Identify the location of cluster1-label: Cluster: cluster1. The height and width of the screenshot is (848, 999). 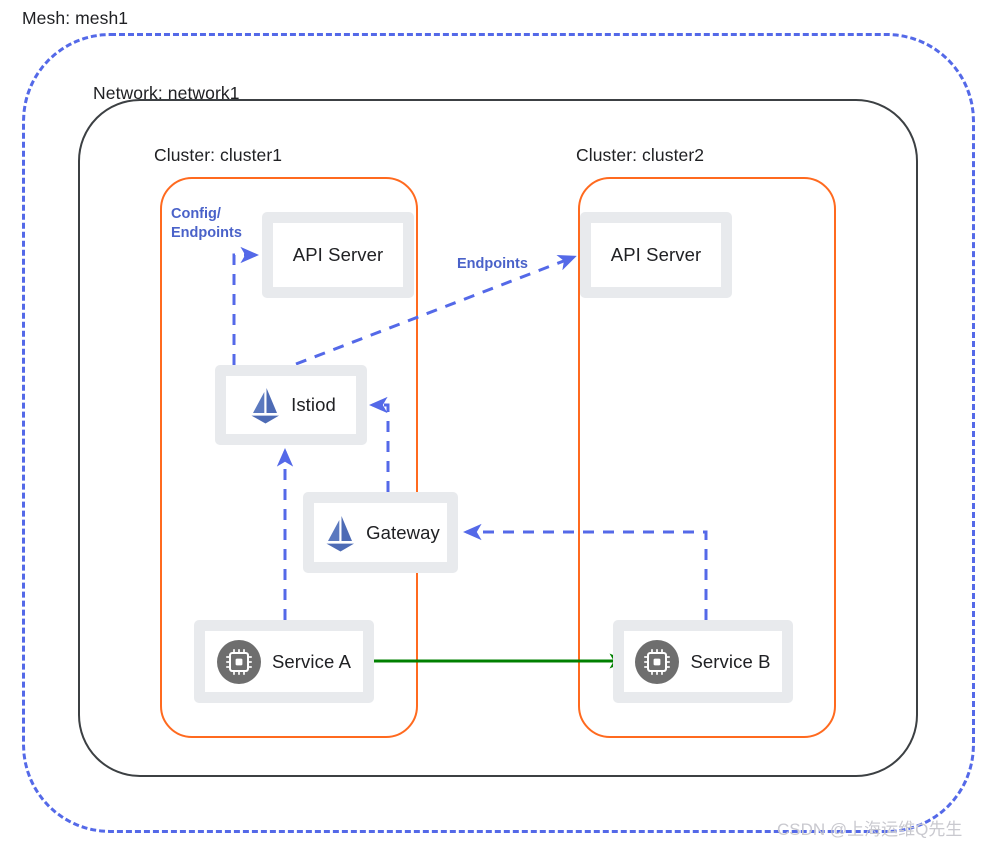
(218, 155).